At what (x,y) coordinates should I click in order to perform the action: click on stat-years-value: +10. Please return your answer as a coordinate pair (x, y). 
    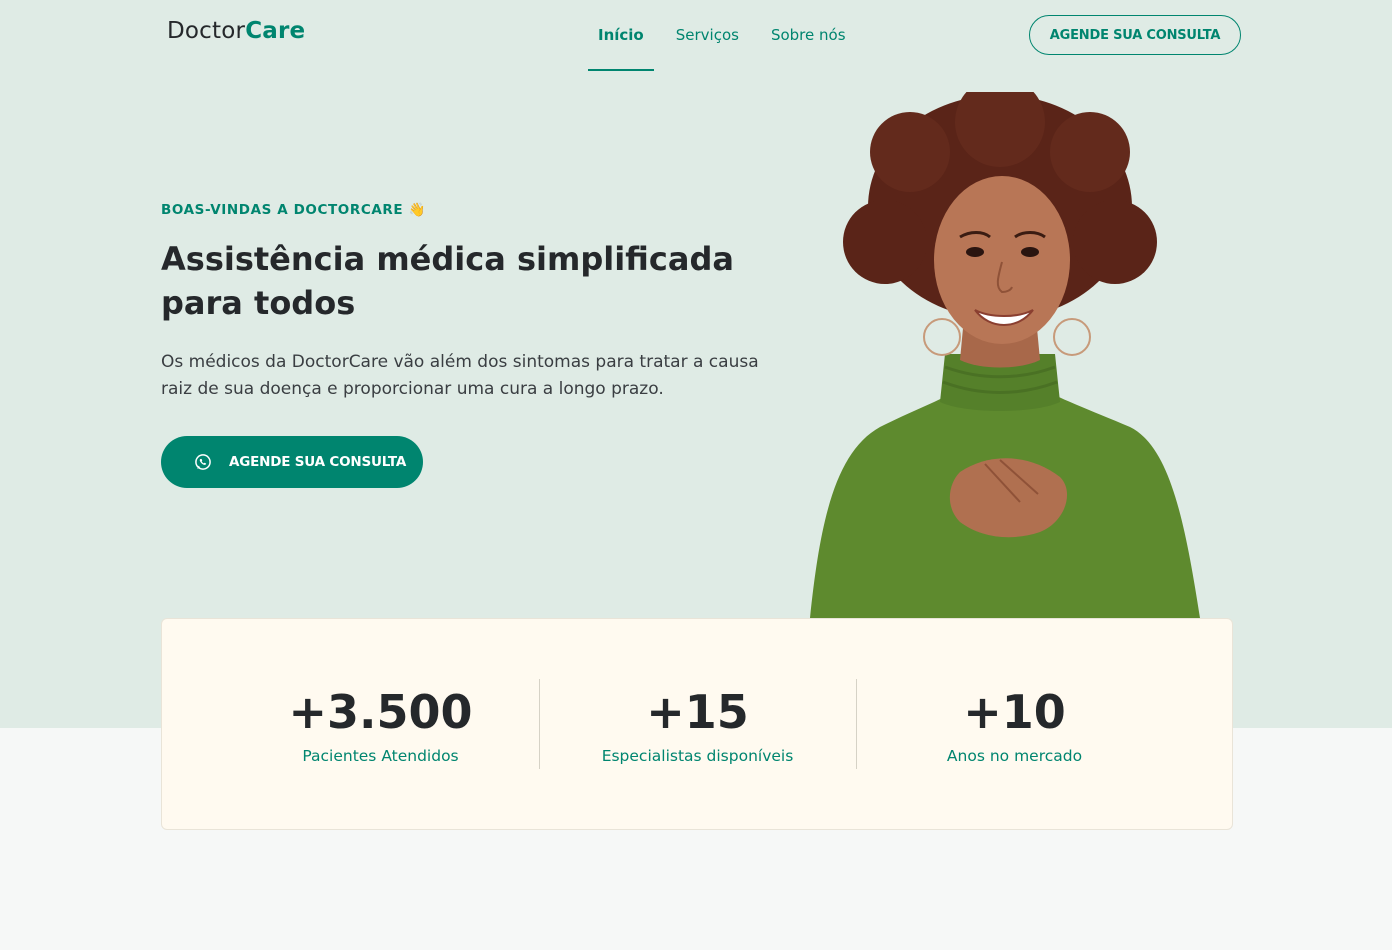
    Looking at the image, I should click on (1014, 712).